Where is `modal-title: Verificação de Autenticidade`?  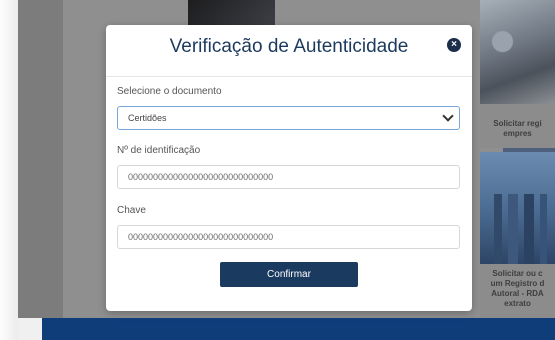
modal-title: Verificação de Autenticidade is located at coordinates (289, 46).